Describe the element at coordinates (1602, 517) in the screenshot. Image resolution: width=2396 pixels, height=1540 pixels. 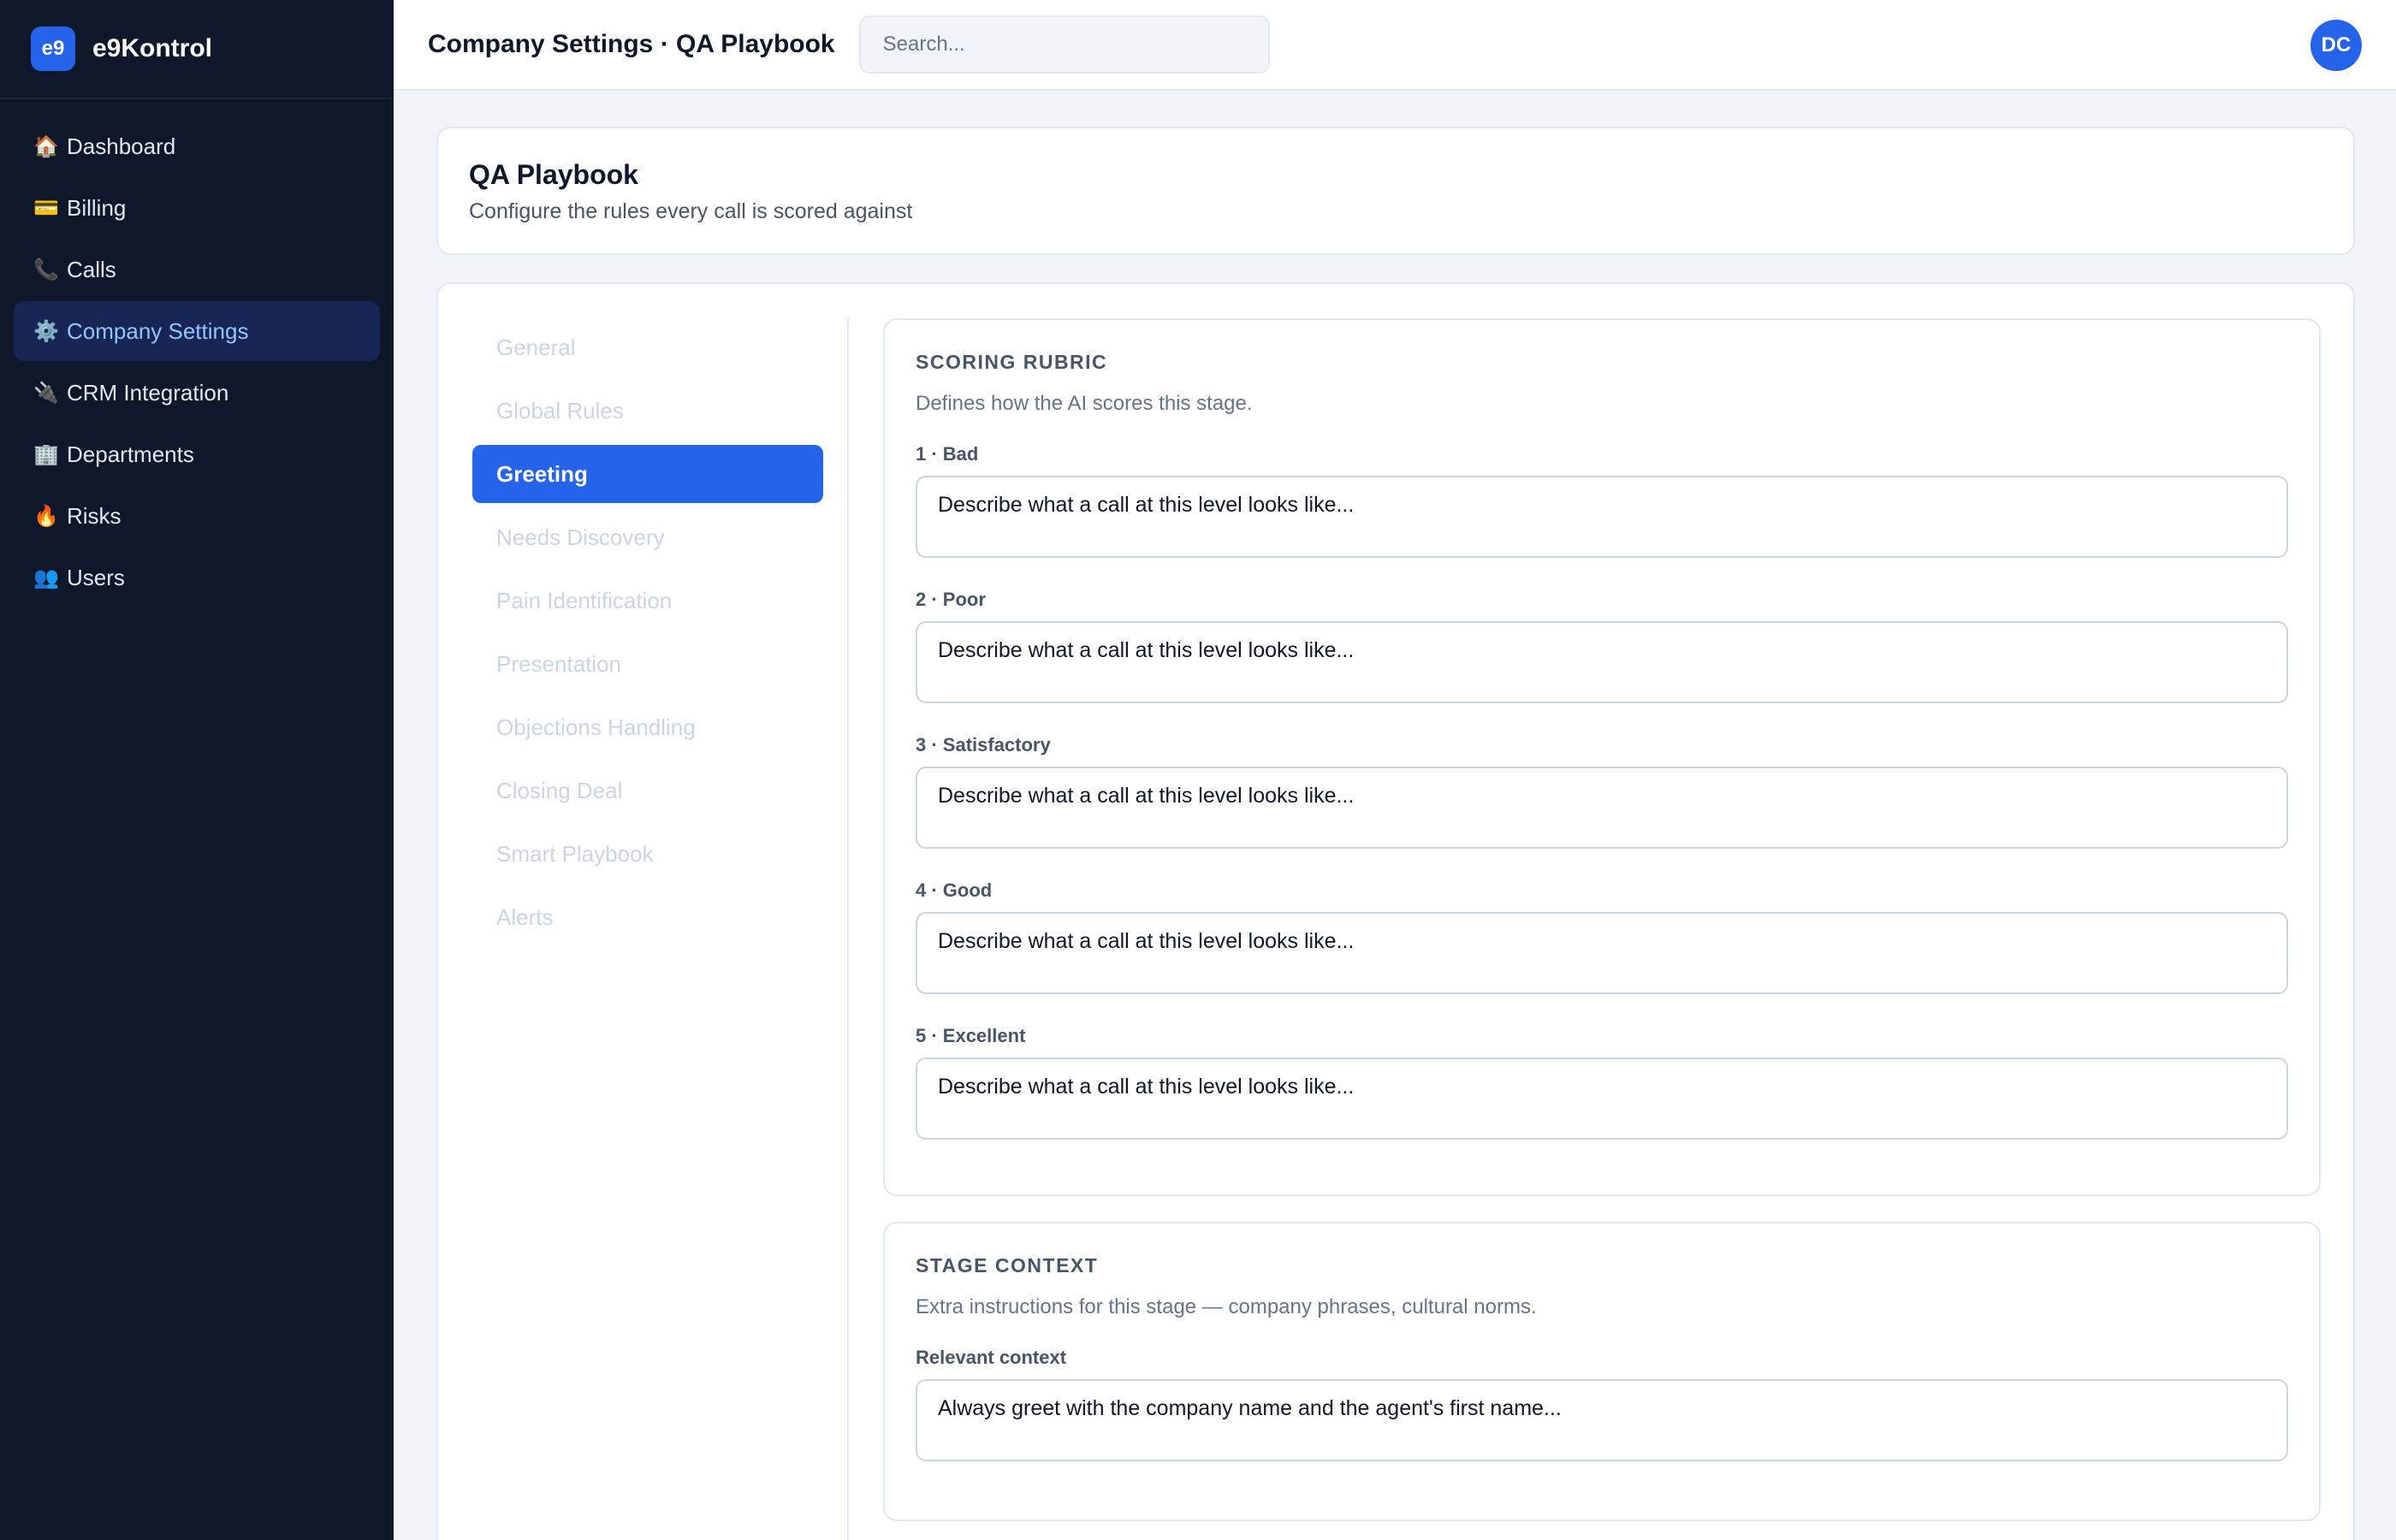
I see `rubric-level-1-field` at that location.